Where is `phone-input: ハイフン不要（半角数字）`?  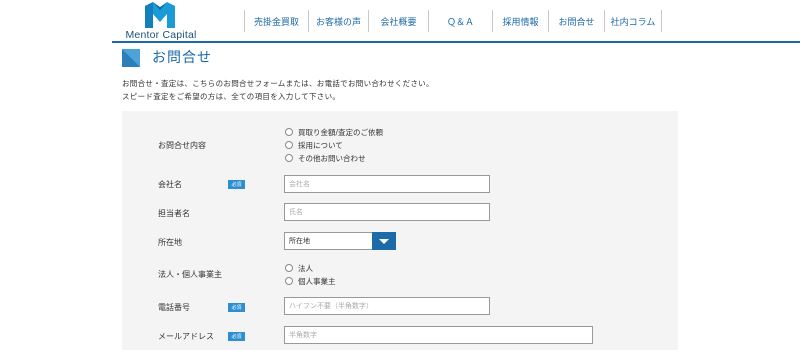
phone-input: ハイフン不要（半角数字） is located at coordinates (387, 306).